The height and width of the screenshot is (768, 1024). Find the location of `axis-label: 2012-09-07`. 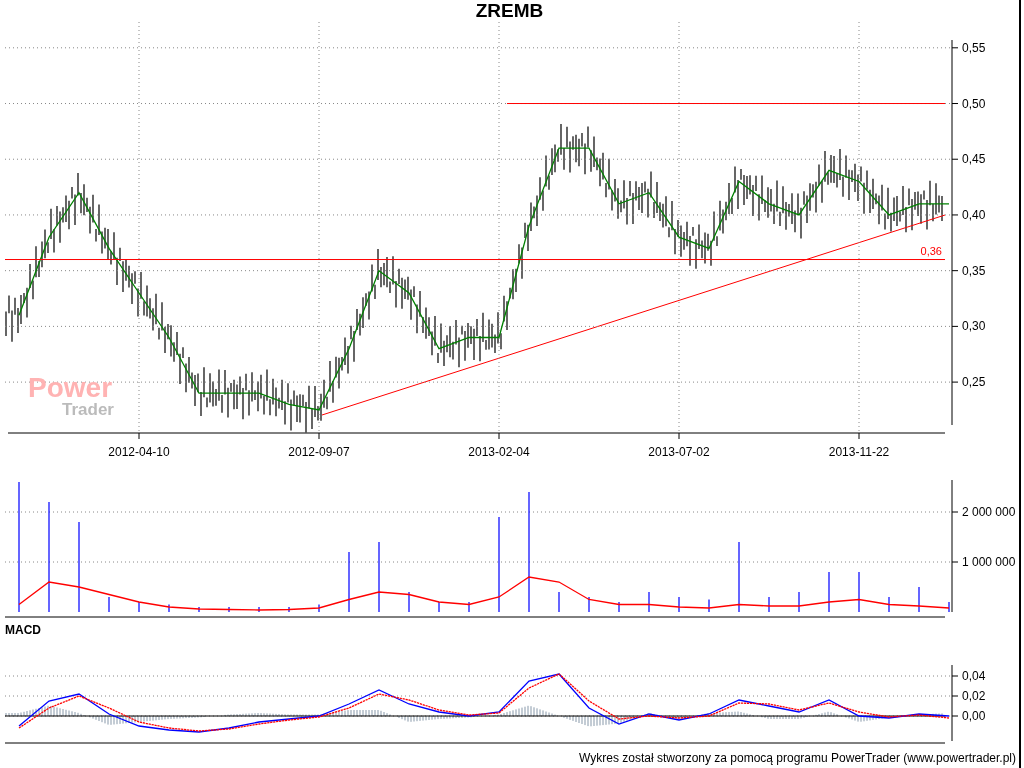

axis-label: 2012-09-07 is located at coordinates (319, 452).